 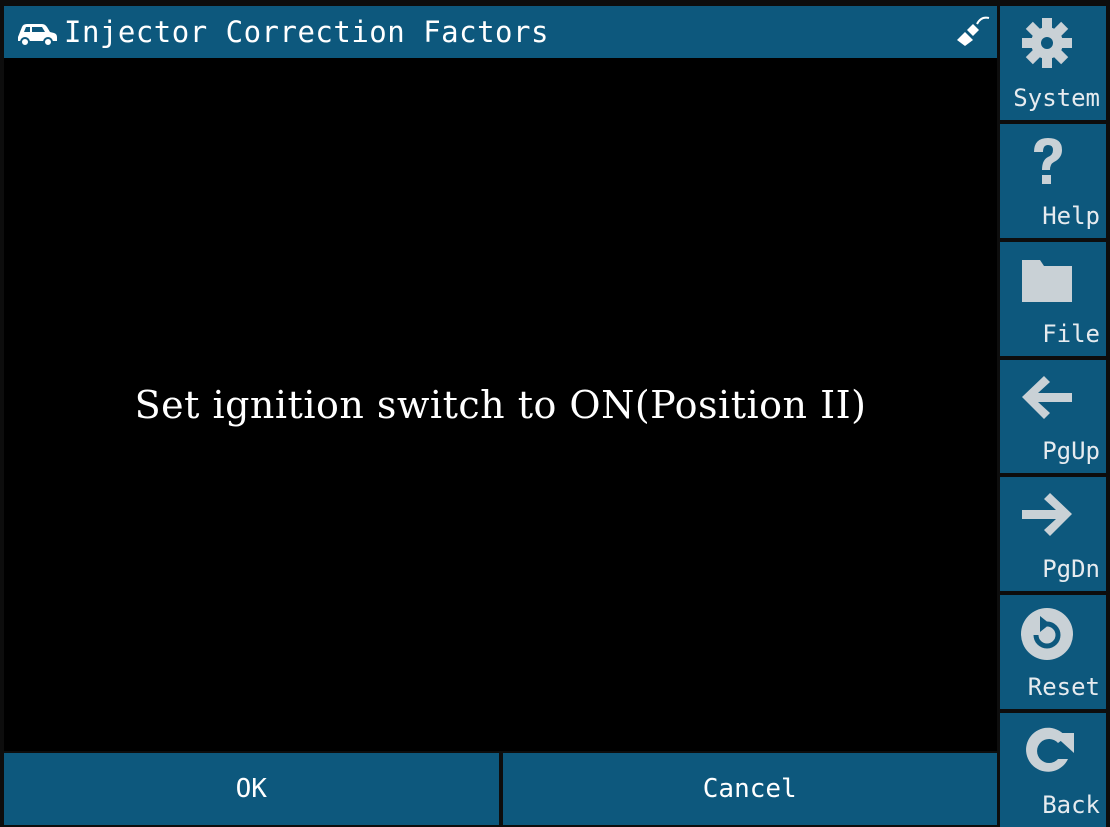 I want to click on back-icon, so click(x=1047, y=750).